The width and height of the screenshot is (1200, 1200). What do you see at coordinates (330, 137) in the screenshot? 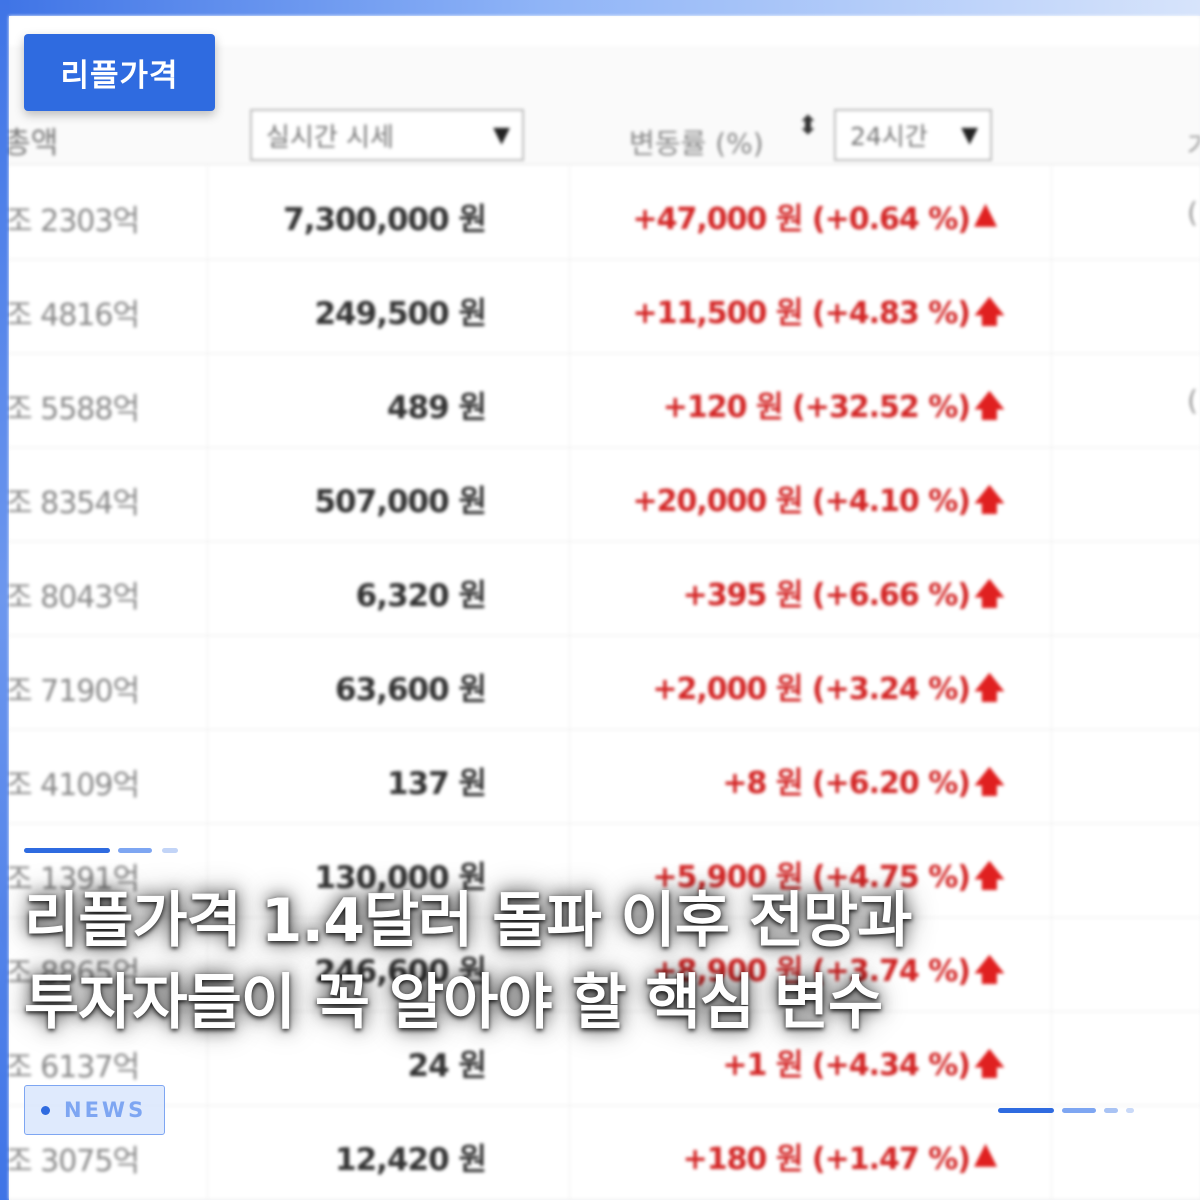
I see `price-mode-value: 실시간 시세` at bounding box center [330, 137].